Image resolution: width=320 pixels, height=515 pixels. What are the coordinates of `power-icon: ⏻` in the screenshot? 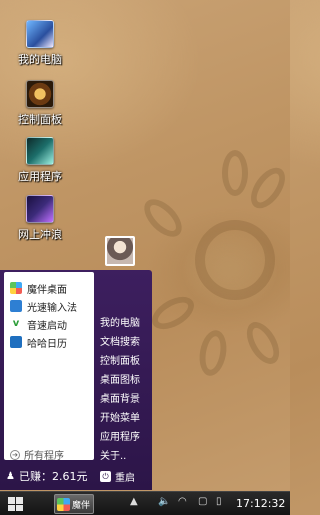 It's located at (105, 476).